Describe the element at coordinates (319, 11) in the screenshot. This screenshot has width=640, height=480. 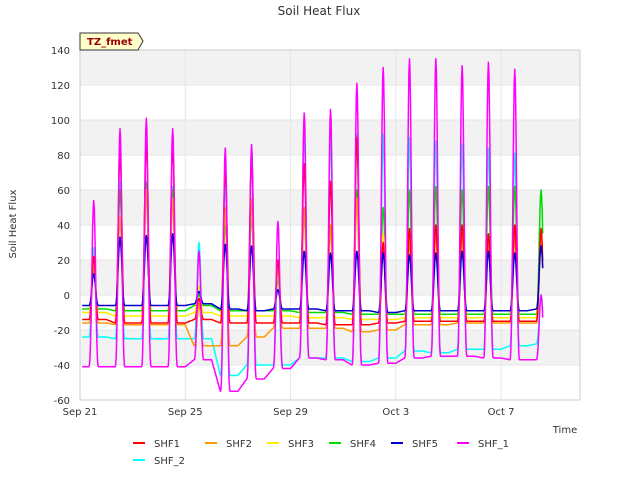
I see `chart-title: Soil Heat Flux` at that location.